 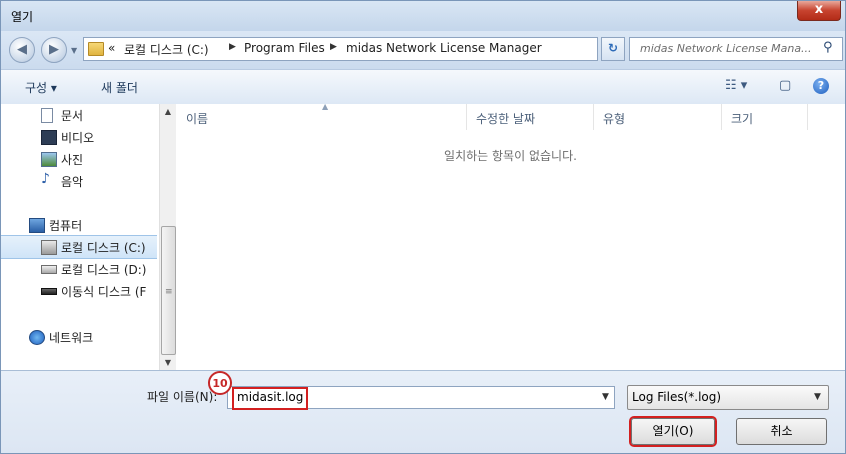 I want to click on sidebar-item-music: ♪ 음악, so click(x=79, y=181).